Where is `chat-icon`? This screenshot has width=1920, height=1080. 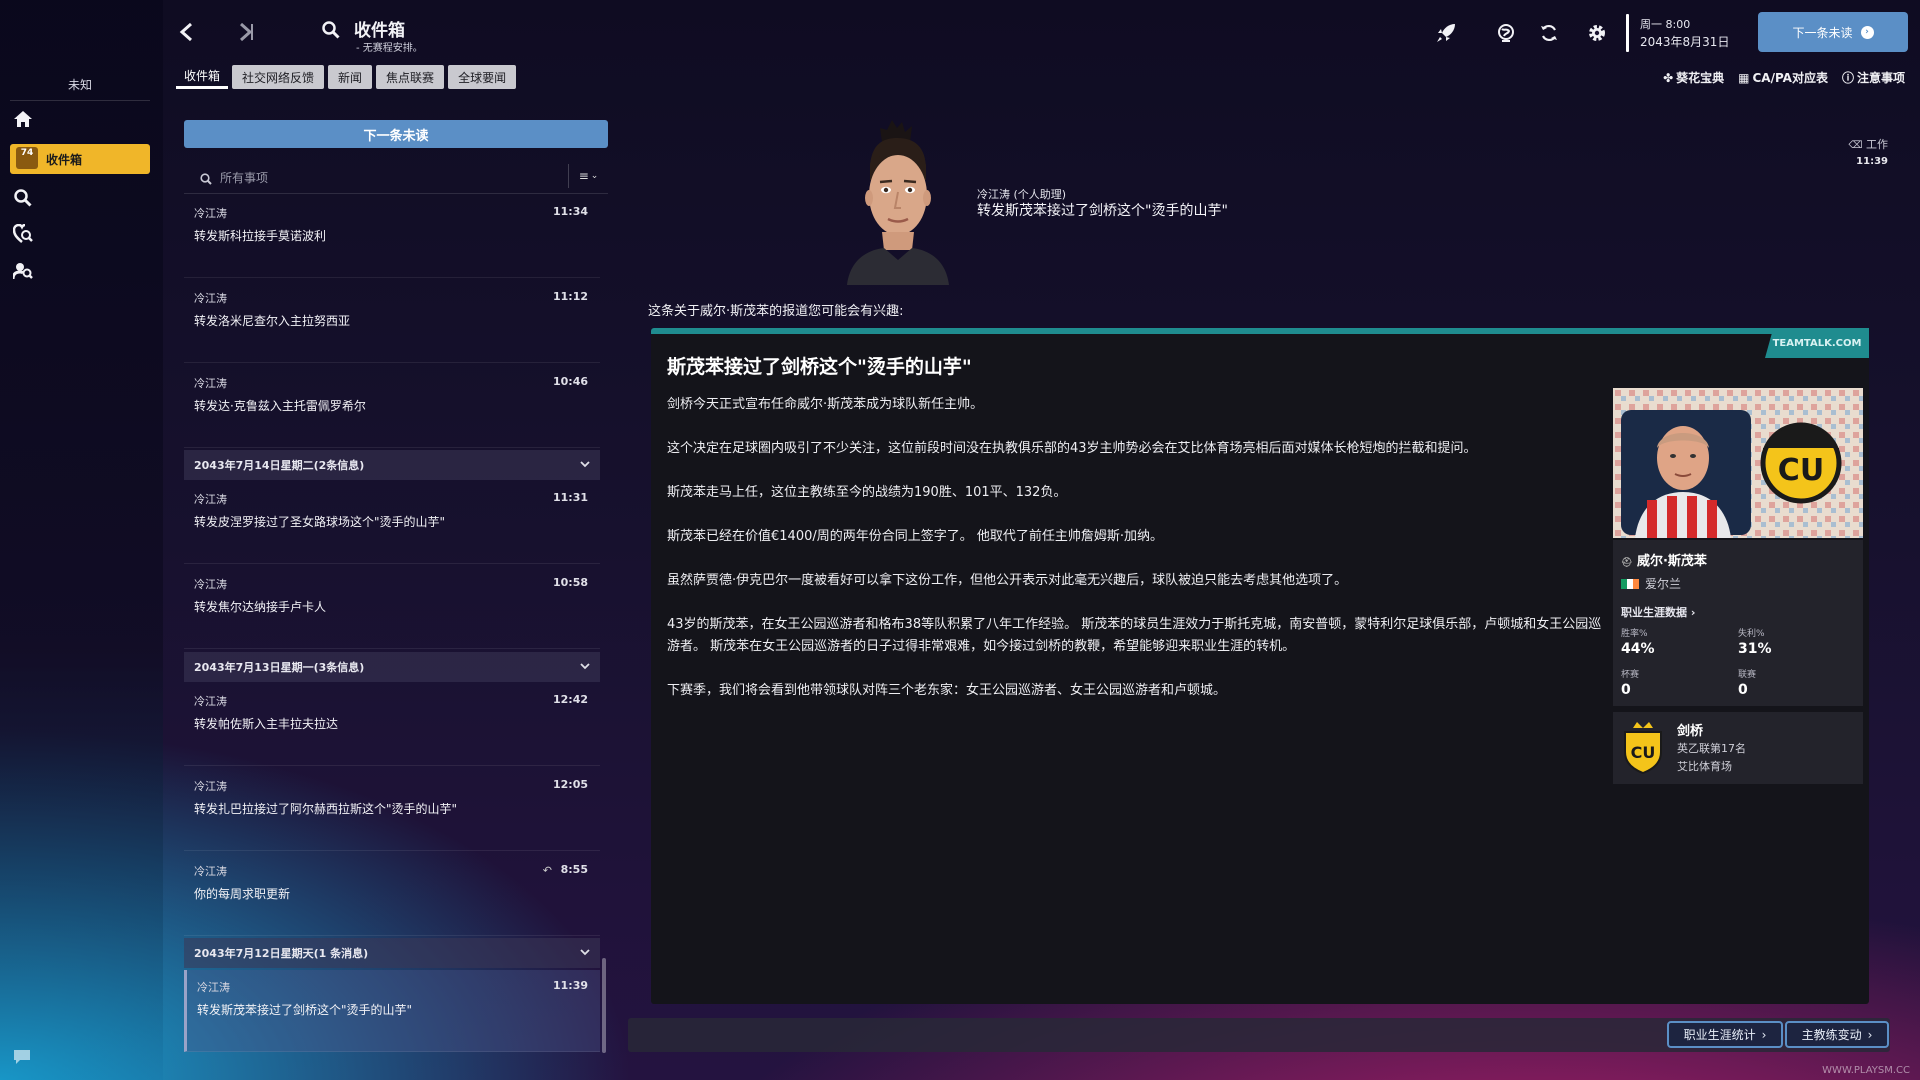 chat-icon is located at coordinates (22, 1057).